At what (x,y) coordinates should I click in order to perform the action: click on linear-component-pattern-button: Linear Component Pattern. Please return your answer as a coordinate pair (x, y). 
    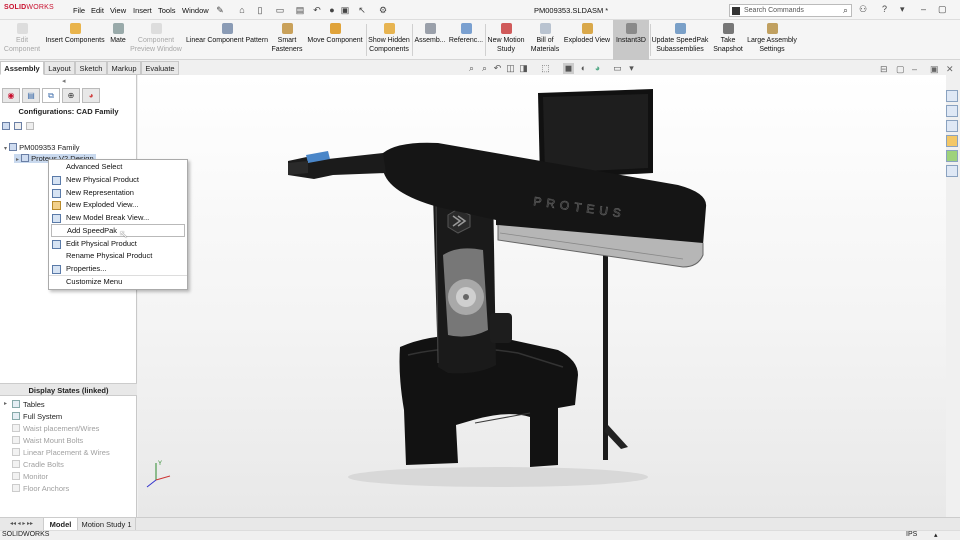
    Looking at the image, I should click on (227, 40).